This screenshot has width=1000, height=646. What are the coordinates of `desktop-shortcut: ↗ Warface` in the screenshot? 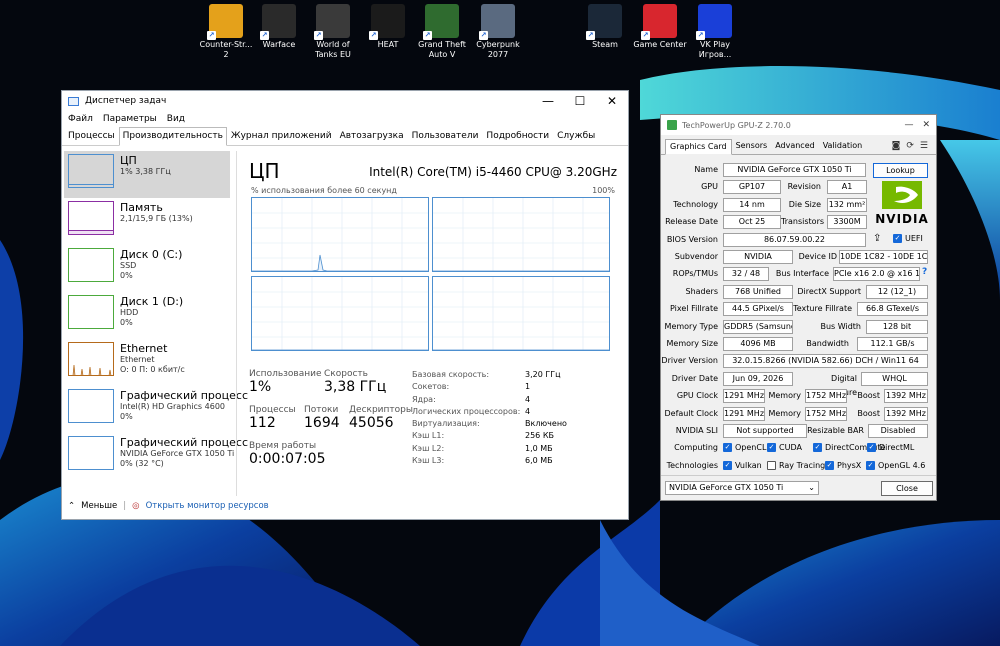 It's located at (279, 27).